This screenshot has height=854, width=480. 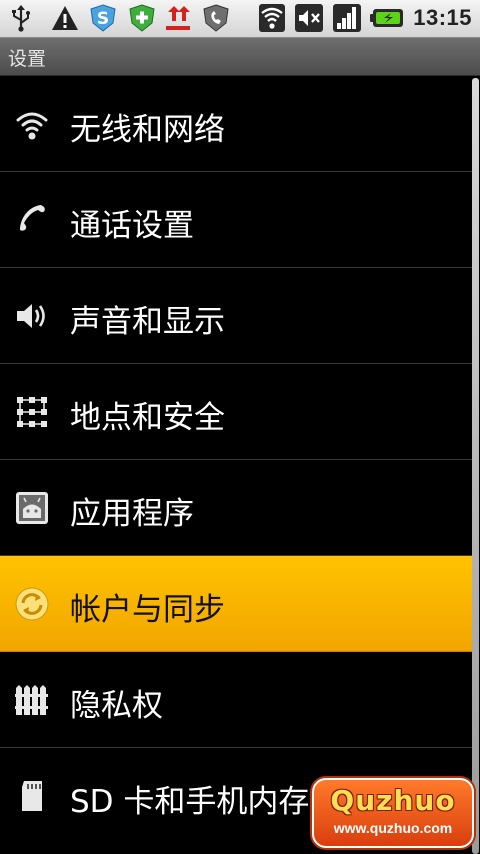 What do you see at coordinates (147, 322) in the screenshot?
I see `settings-item-label: 声音和显示` at bounding box center [147, 322].